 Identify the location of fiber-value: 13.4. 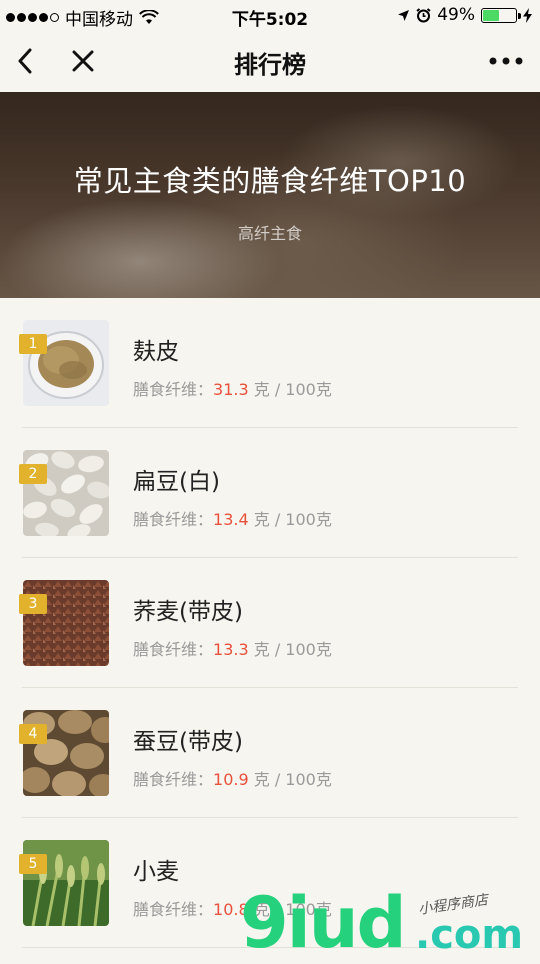
(231, 519).